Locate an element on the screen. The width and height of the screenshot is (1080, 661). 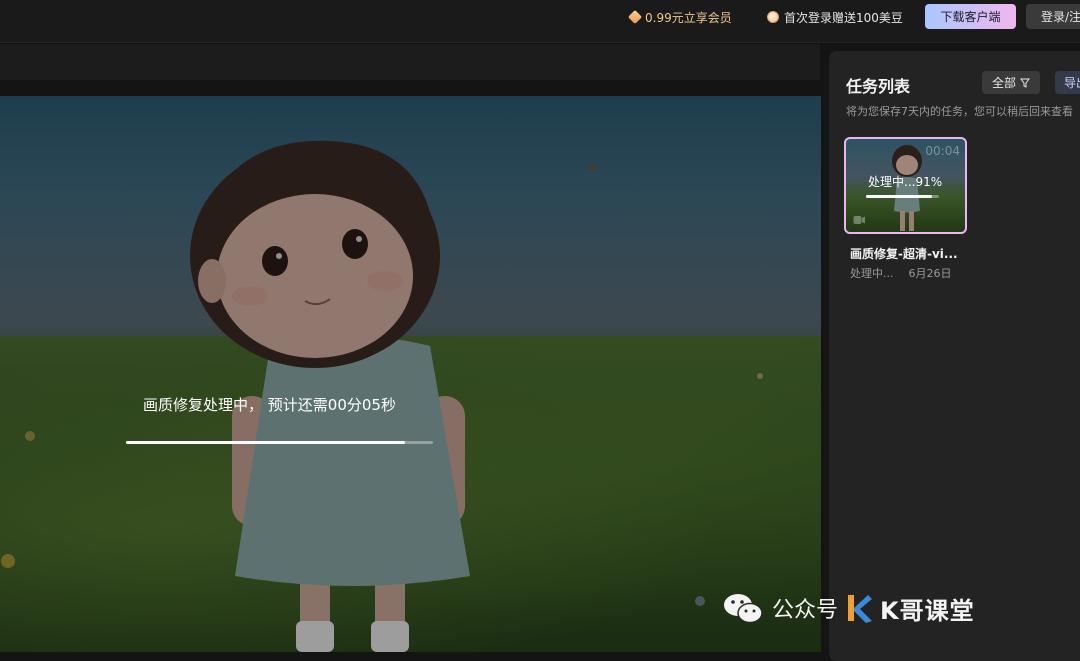
task-progress-fill is located at coordinates (899, 196).